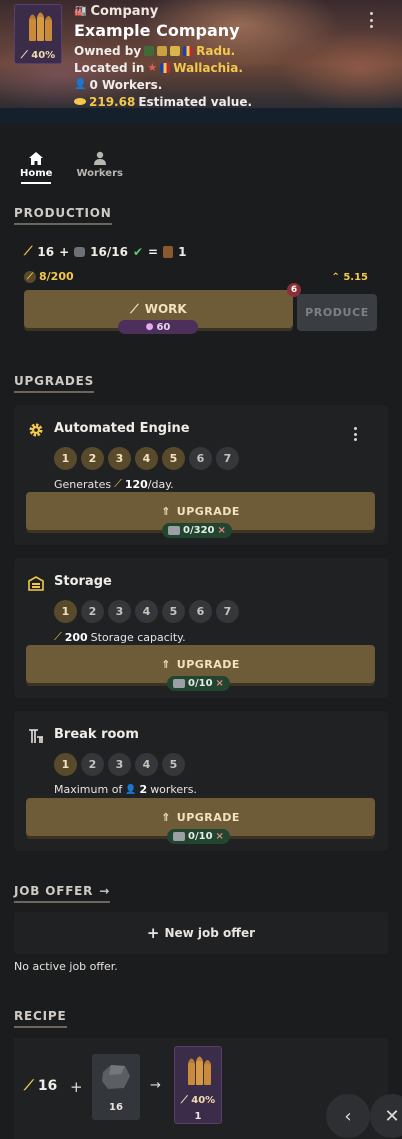  I want to click on company-name: Example Company, so click(157, 30).